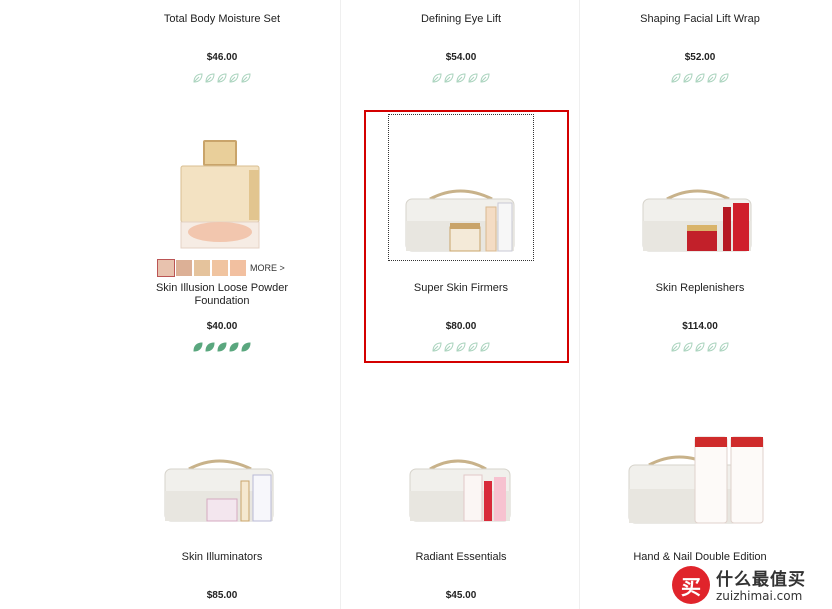 The width and height of the screenshot is (832, 609). I want to click on product-price: $114.00, so click(700, 326).